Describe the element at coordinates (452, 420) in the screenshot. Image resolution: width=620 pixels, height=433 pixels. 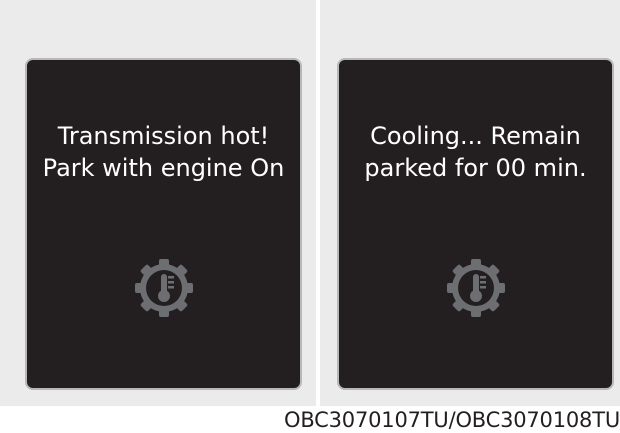
I see `figure-code-caption: OBC3070107TU/OBC3070108TU` at that location.